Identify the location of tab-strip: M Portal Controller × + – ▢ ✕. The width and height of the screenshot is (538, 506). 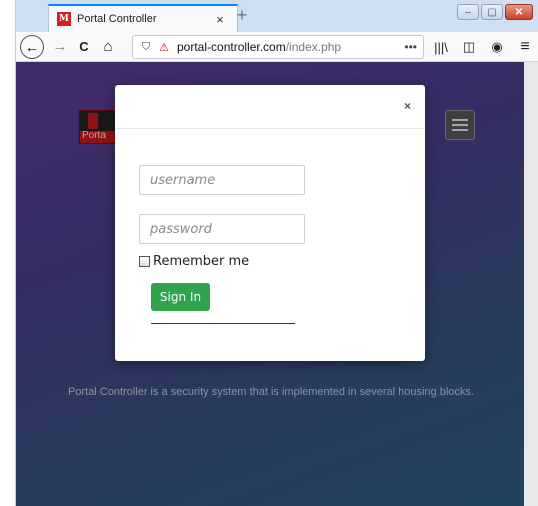
(277, 16).